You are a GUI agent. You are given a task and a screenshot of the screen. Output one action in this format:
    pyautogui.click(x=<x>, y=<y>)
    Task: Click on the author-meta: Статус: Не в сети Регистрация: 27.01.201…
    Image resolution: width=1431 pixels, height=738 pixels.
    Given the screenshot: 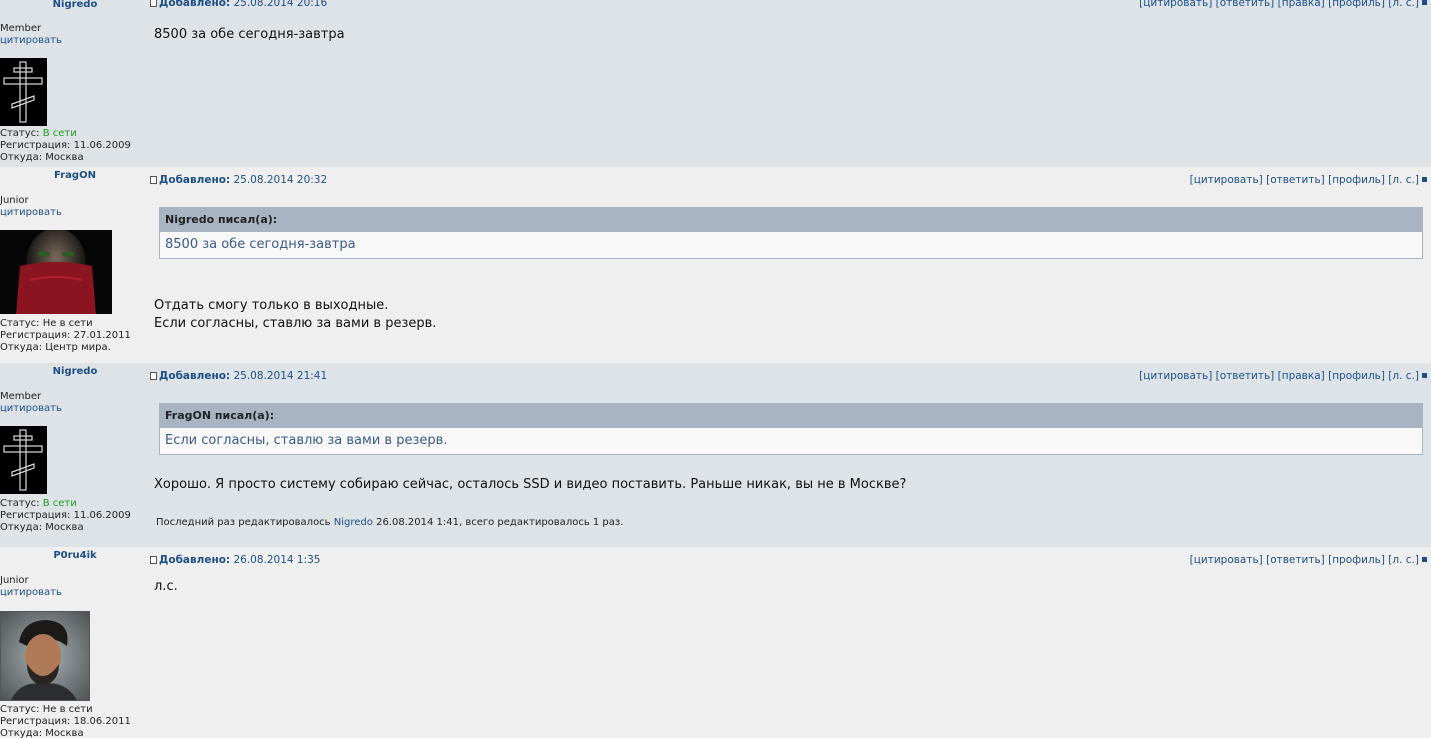 What is the action you would take?
    pyautogui.click(x=65, y=335)
    